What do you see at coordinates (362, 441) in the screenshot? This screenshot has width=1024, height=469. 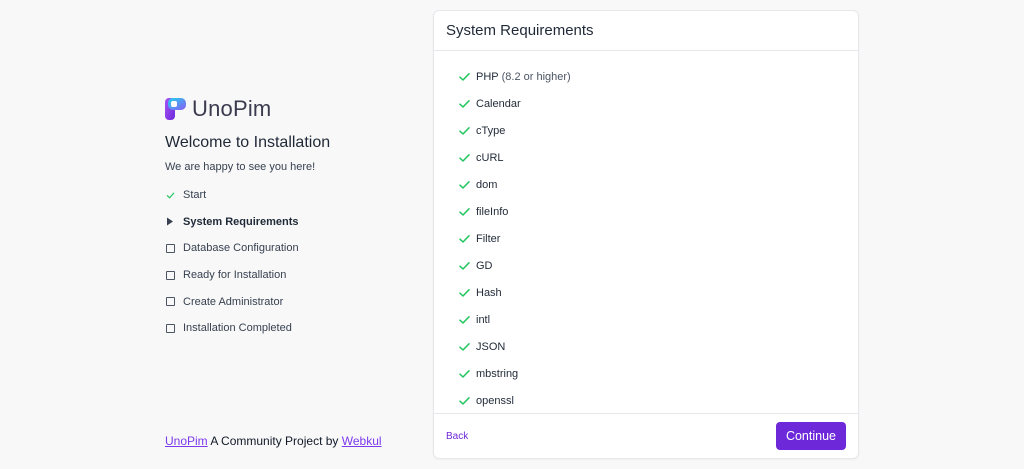 I see `webkul-link: Webkul` at bounding box center [362, 441].